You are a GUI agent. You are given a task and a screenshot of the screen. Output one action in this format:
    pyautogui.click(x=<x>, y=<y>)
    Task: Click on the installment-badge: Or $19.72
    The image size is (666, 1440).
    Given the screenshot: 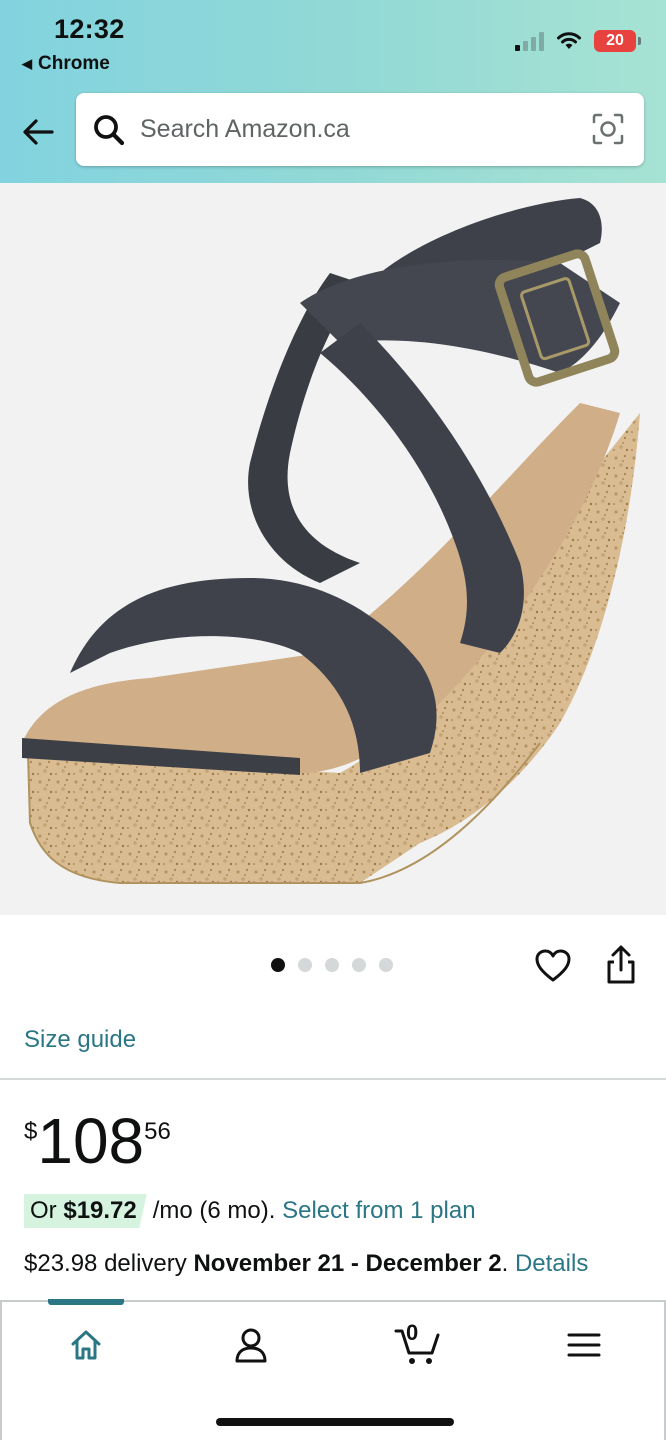 What is the action you would take?
    pyautogui.click(x=85, y=1211)
    